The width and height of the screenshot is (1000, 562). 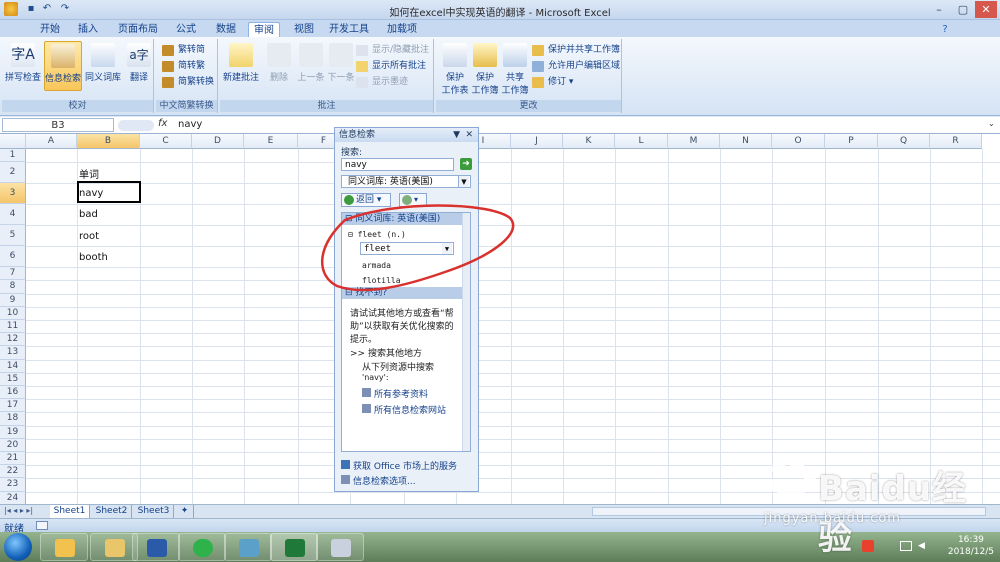 What do you see at coordinates (391, 66) in the screenshot?
I see `show-all-comments-button: 显示所有批注` at bounding box center [391, 66].